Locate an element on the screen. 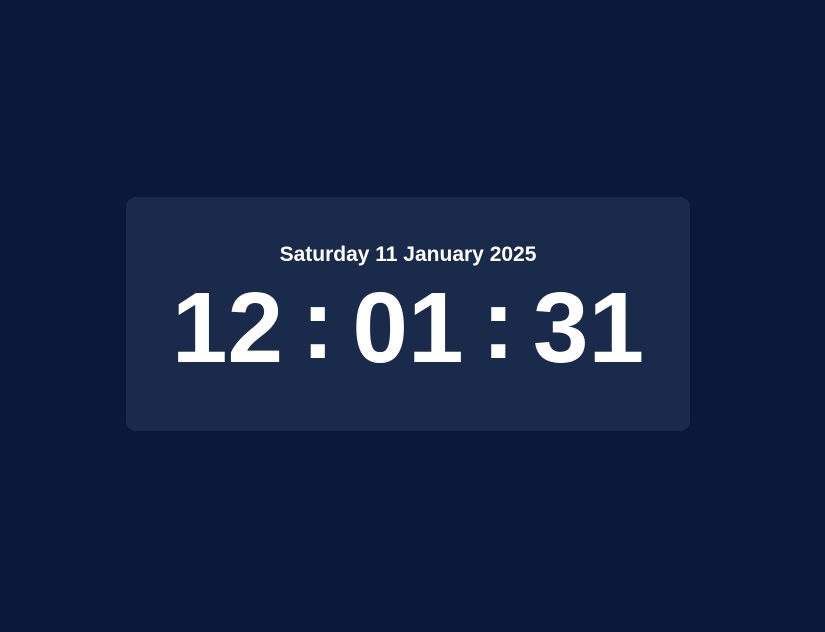 Image resolution: width=825 pixels, height=632 pixels. minutes-value: 01 is located at coordinates (408, 328).